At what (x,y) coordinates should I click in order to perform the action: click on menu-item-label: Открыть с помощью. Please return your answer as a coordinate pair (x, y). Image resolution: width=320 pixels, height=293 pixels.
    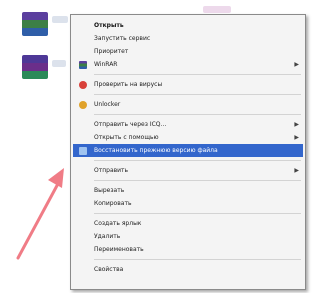
    Looking at the image, I should click on (126, 137).